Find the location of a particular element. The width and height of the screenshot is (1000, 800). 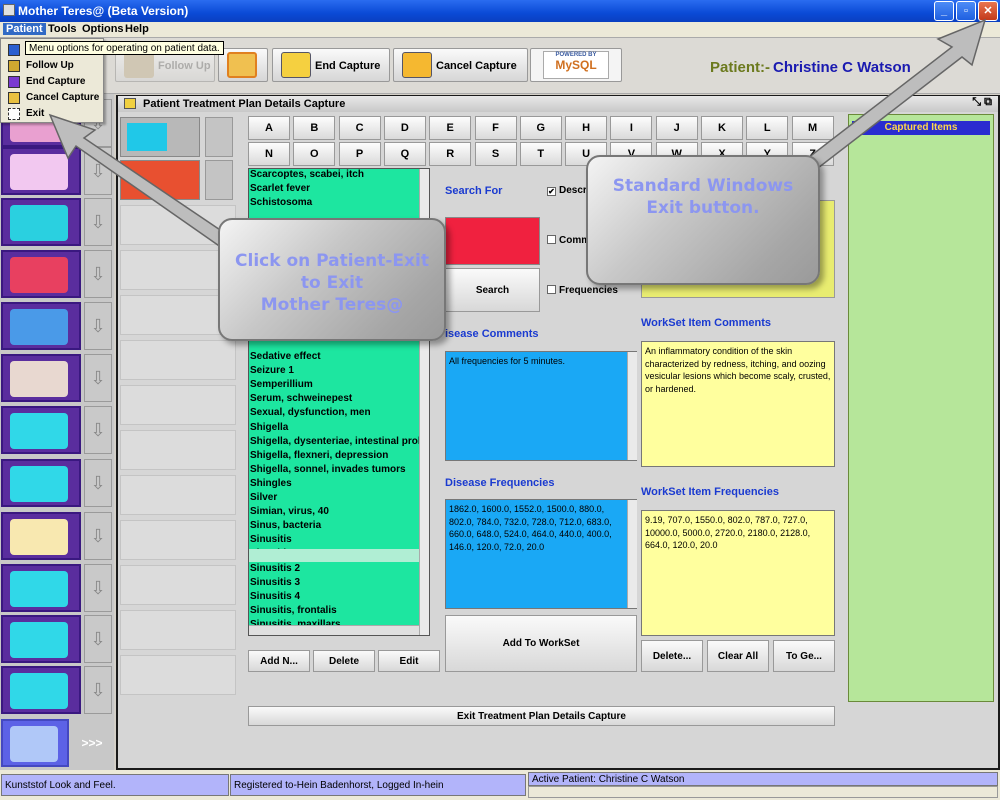

letter-button-b: B is located at coordinates (314, 128).